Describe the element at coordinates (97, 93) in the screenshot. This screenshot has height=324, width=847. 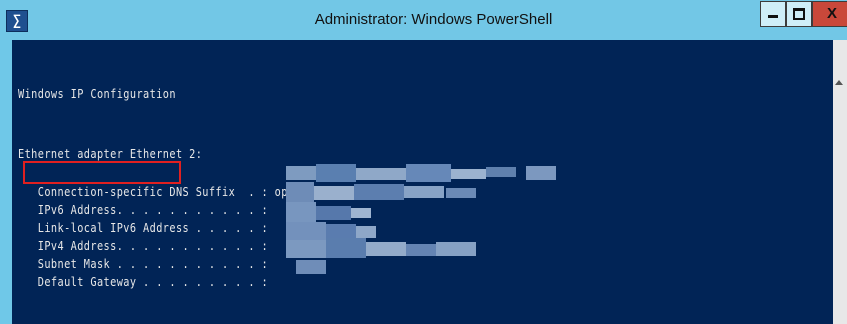
I see `console-line: Windows IP Configuration` at that location.